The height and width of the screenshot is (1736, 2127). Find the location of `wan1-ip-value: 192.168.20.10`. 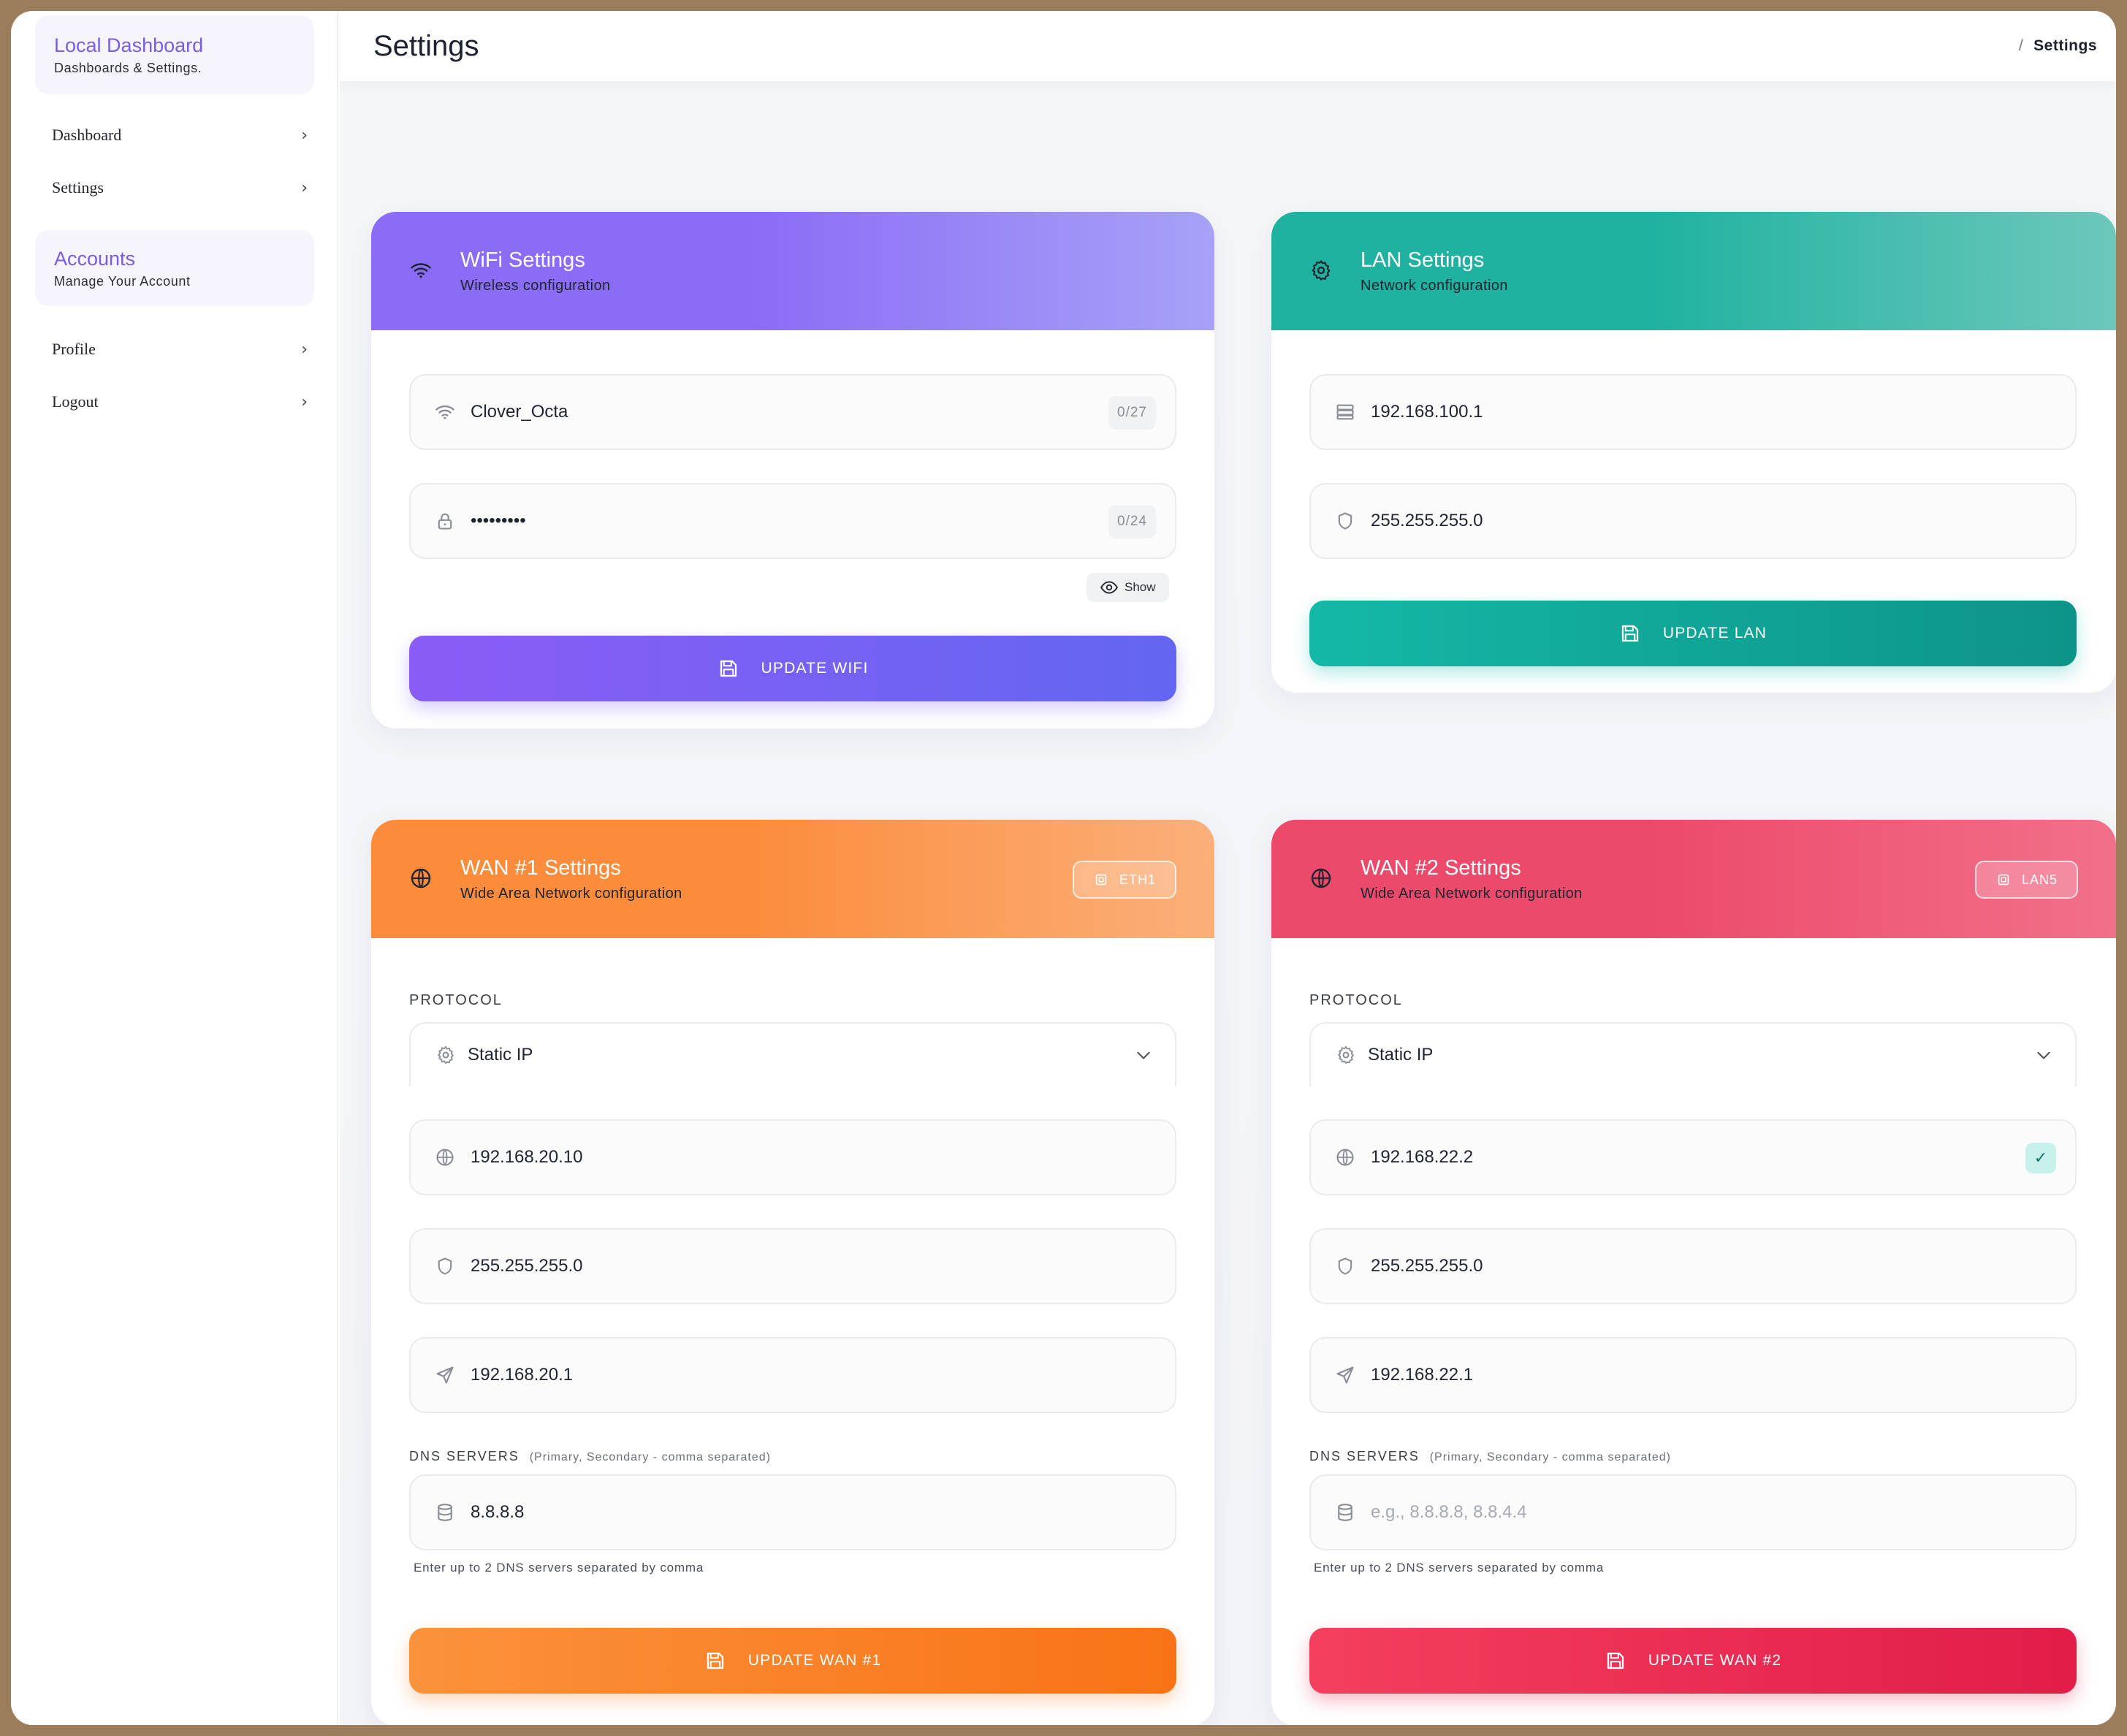

wan1-ip-value: 192.168.20.10 is located at coordinates (823, 1157).